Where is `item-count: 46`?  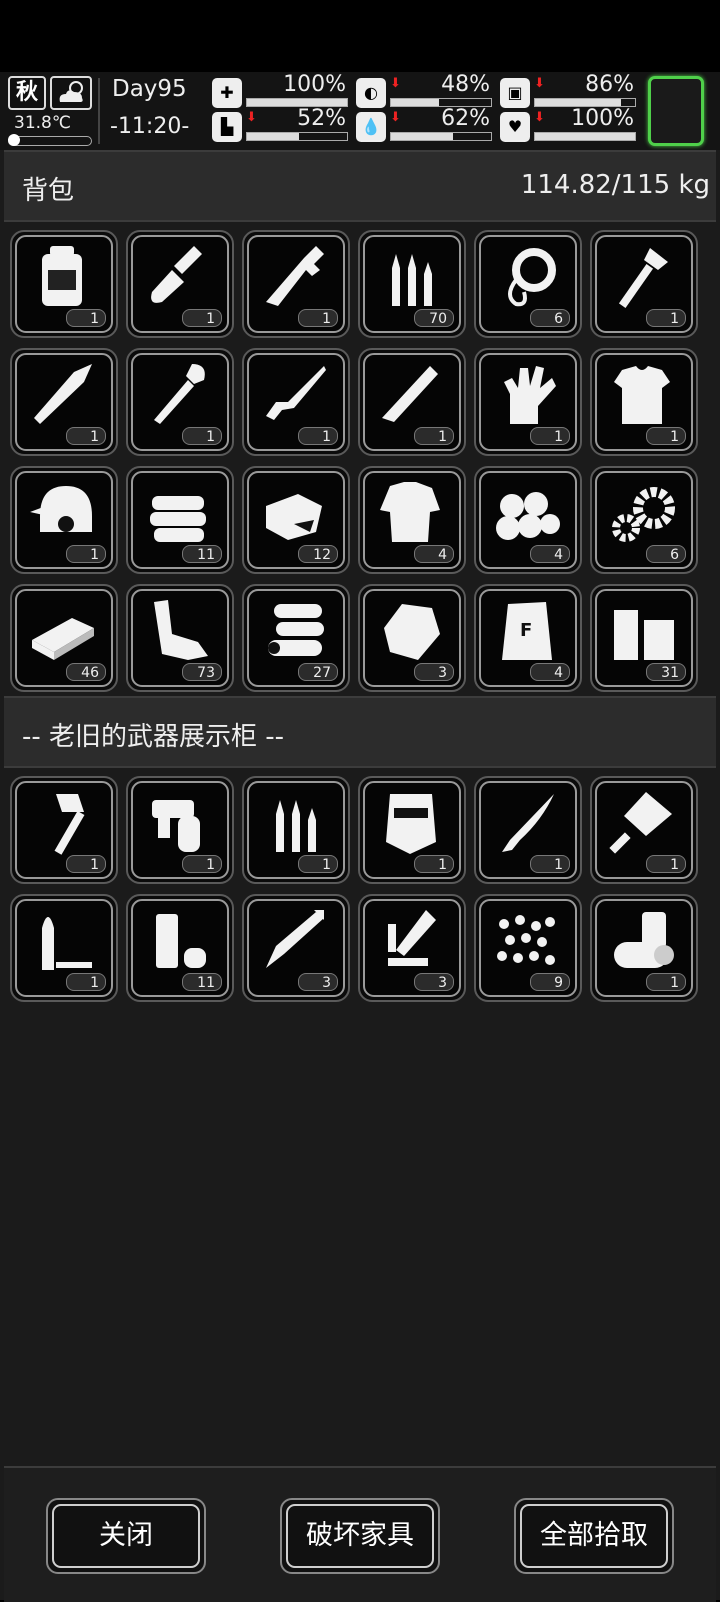 item-count: 46 is located at coordinates (86, 672).